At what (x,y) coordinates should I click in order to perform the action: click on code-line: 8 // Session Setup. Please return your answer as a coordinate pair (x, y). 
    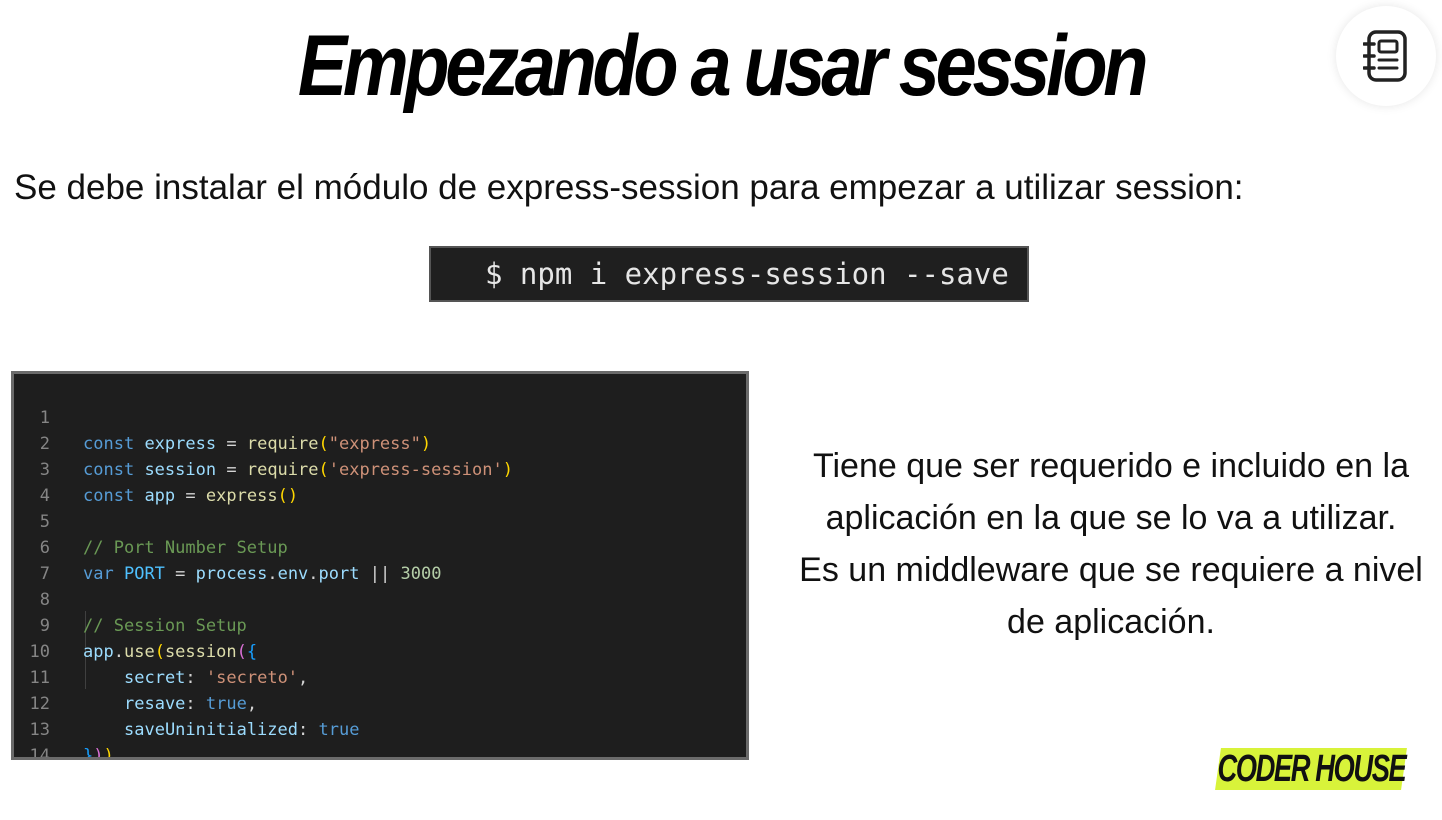
    Looking at the image, I should click on (380, 598).